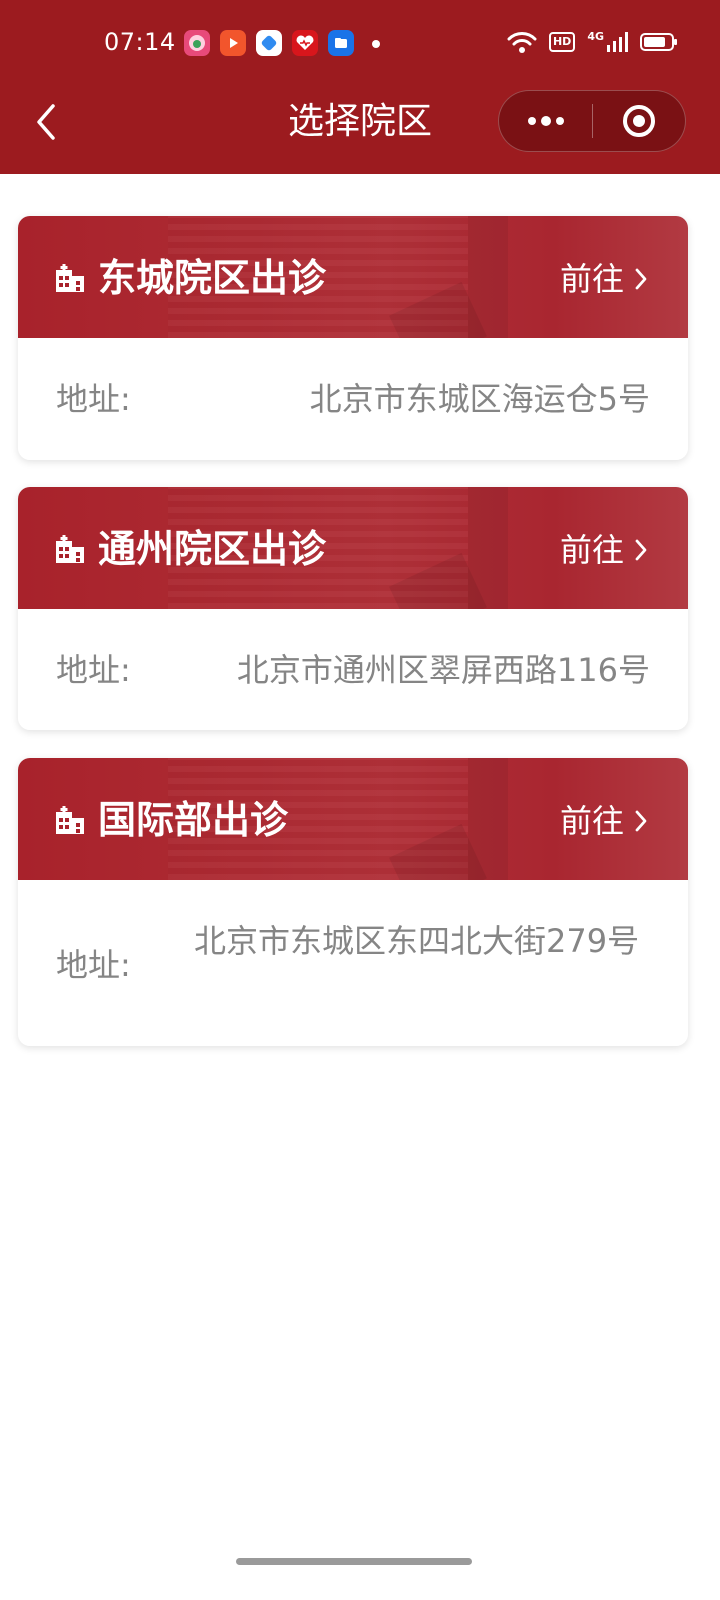  What do you see at coordinates (443, 670) in the screenshot?
I see `address-value: 北京市通州区翠屏西路116号` at bounding box center [443, 670].